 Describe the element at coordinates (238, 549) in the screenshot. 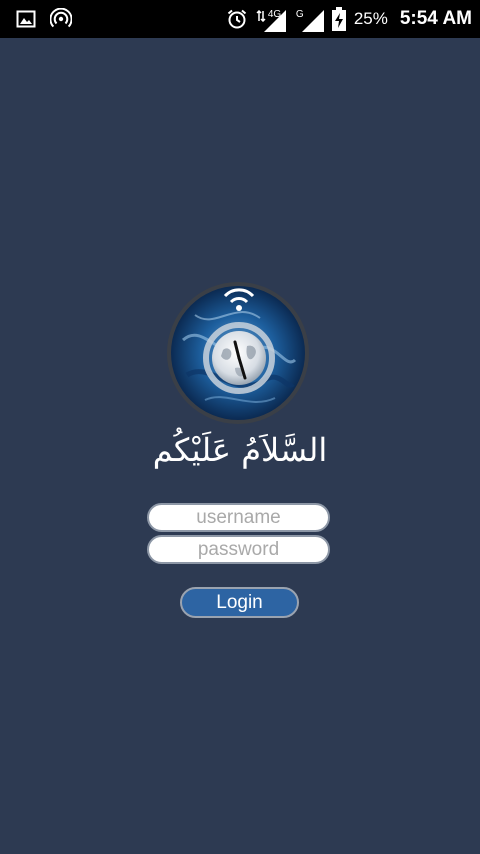

I see `password-input` at that location.